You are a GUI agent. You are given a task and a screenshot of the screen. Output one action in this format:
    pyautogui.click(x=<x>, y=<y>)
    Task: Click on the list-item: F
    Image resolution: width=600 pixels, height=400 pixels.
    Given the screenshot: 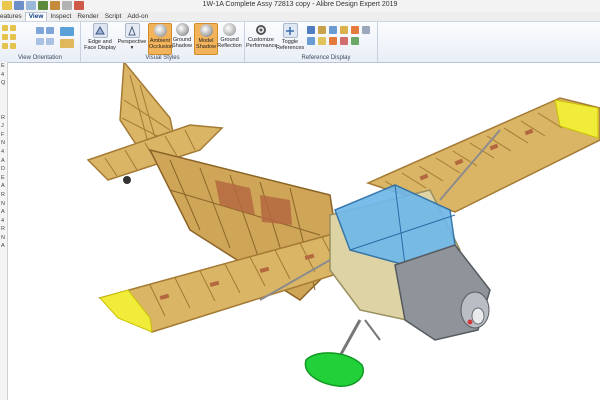 What is the action you would take?
    pyautogui.click(x=3, y=134)
    